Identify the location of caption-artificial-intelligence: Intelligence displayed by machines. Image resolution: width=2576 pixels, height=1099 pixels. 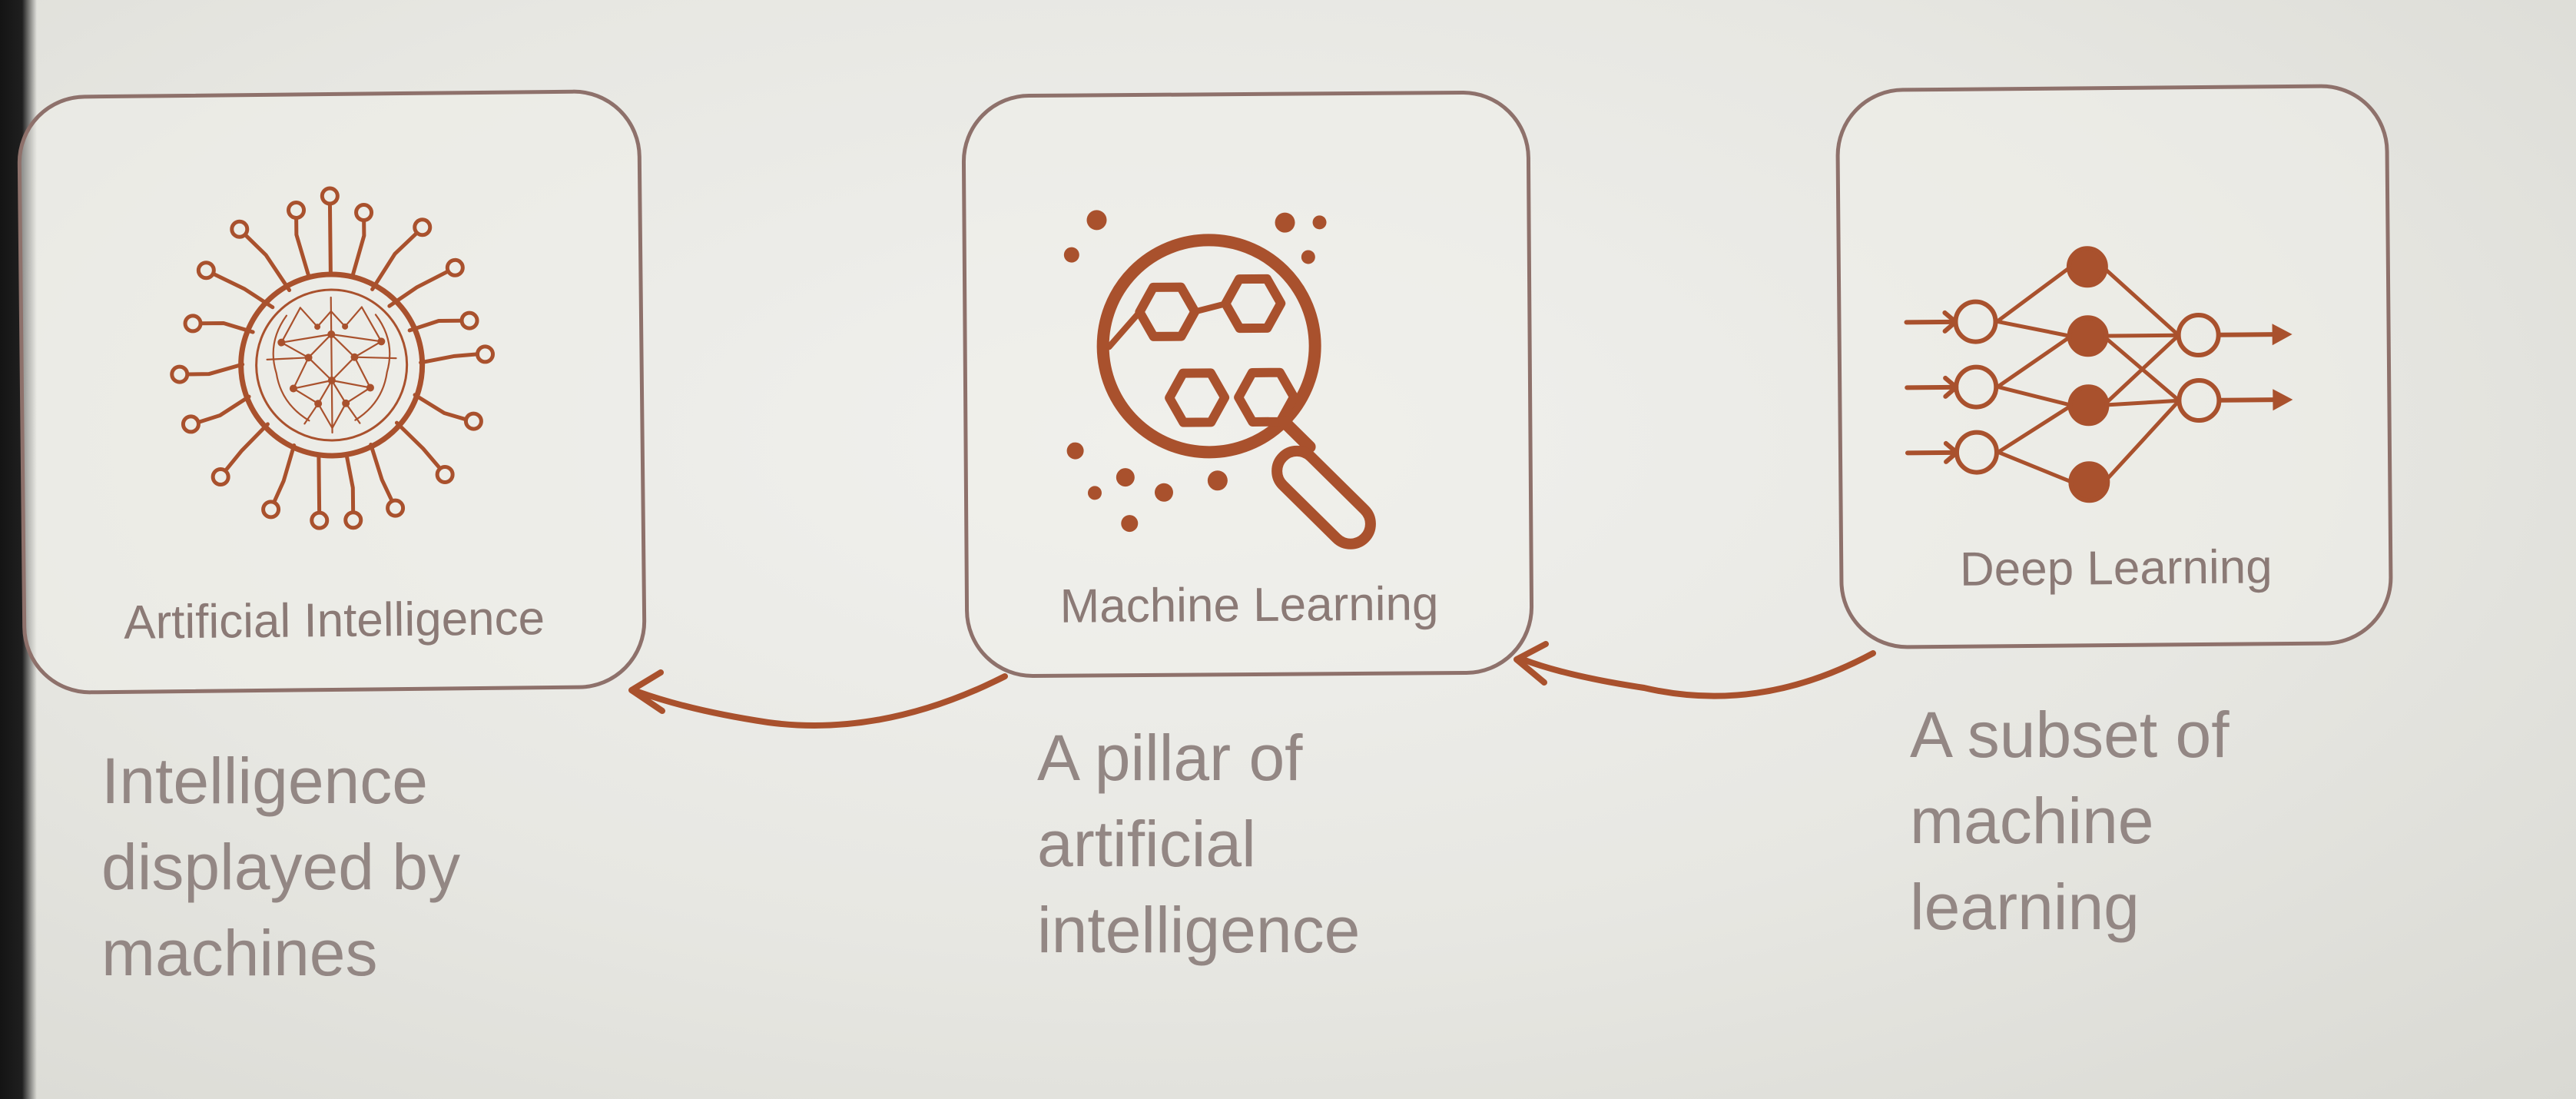
(280, 867).